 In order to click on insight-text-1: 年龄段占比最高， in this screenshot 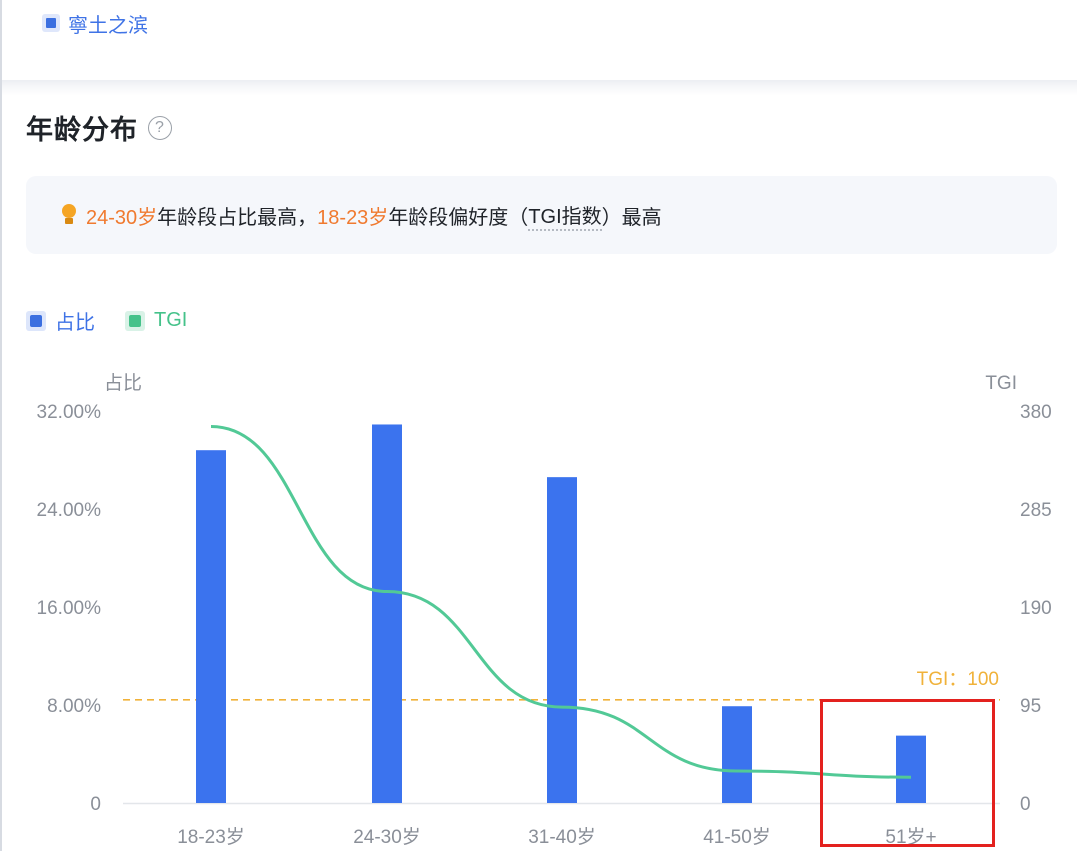, I will do `click(237, 217)`.